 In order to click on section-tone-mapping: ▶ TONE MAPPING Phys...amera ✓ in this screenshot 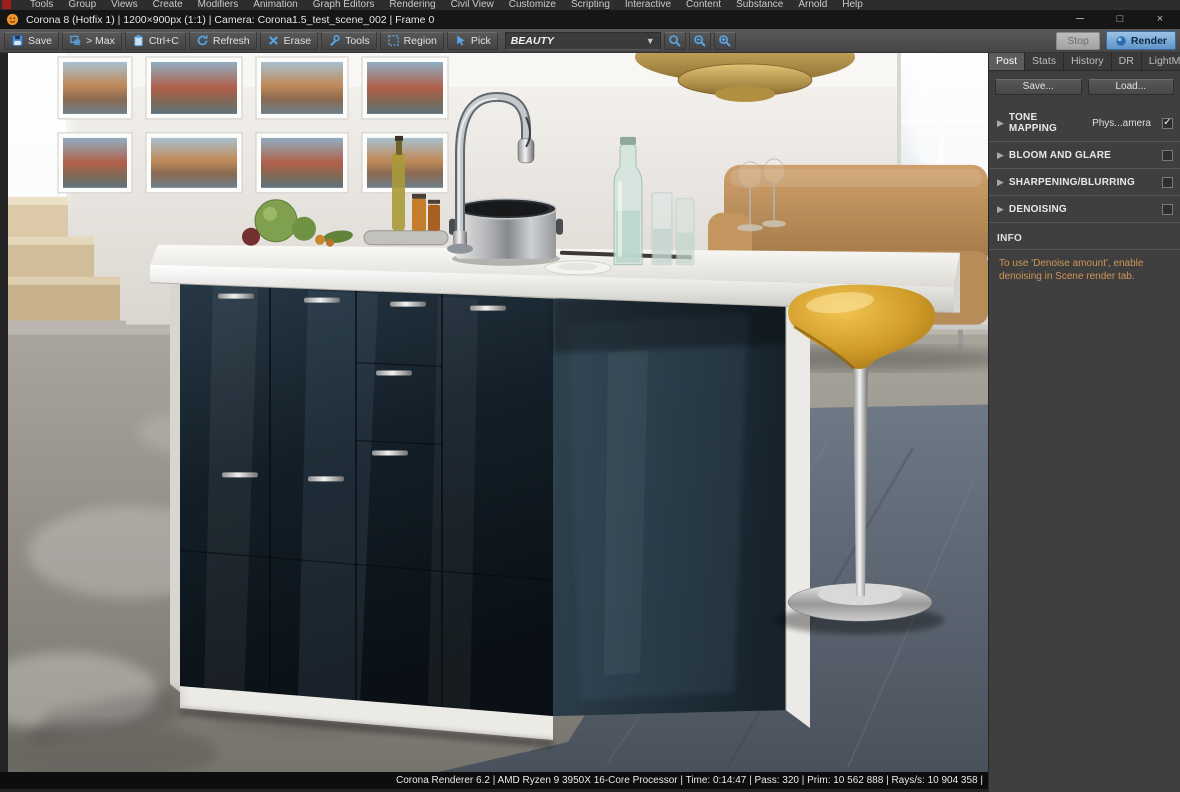, I will do `click(1084, 123)`.